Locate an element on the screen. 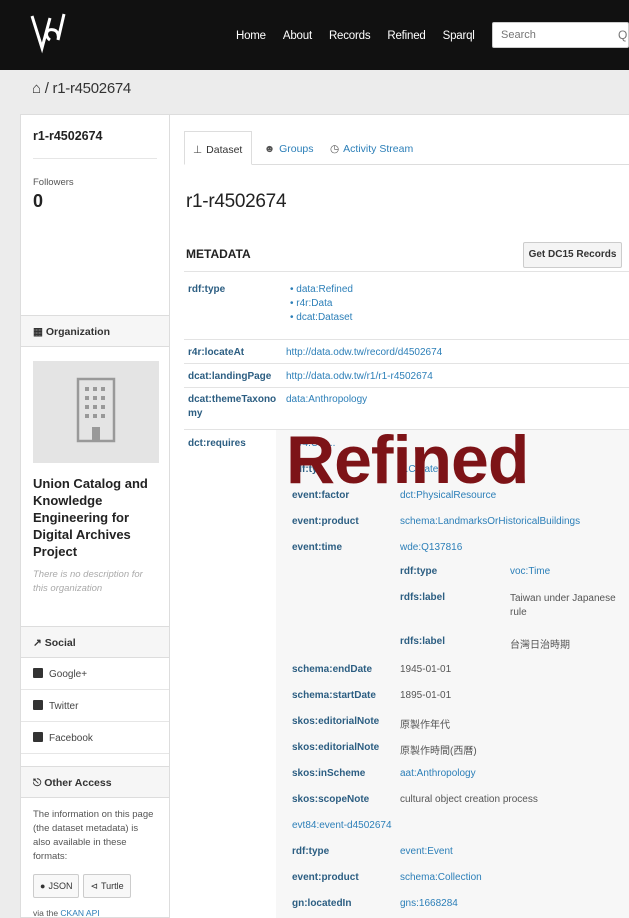  search-input is located at coordinates (548, 35).